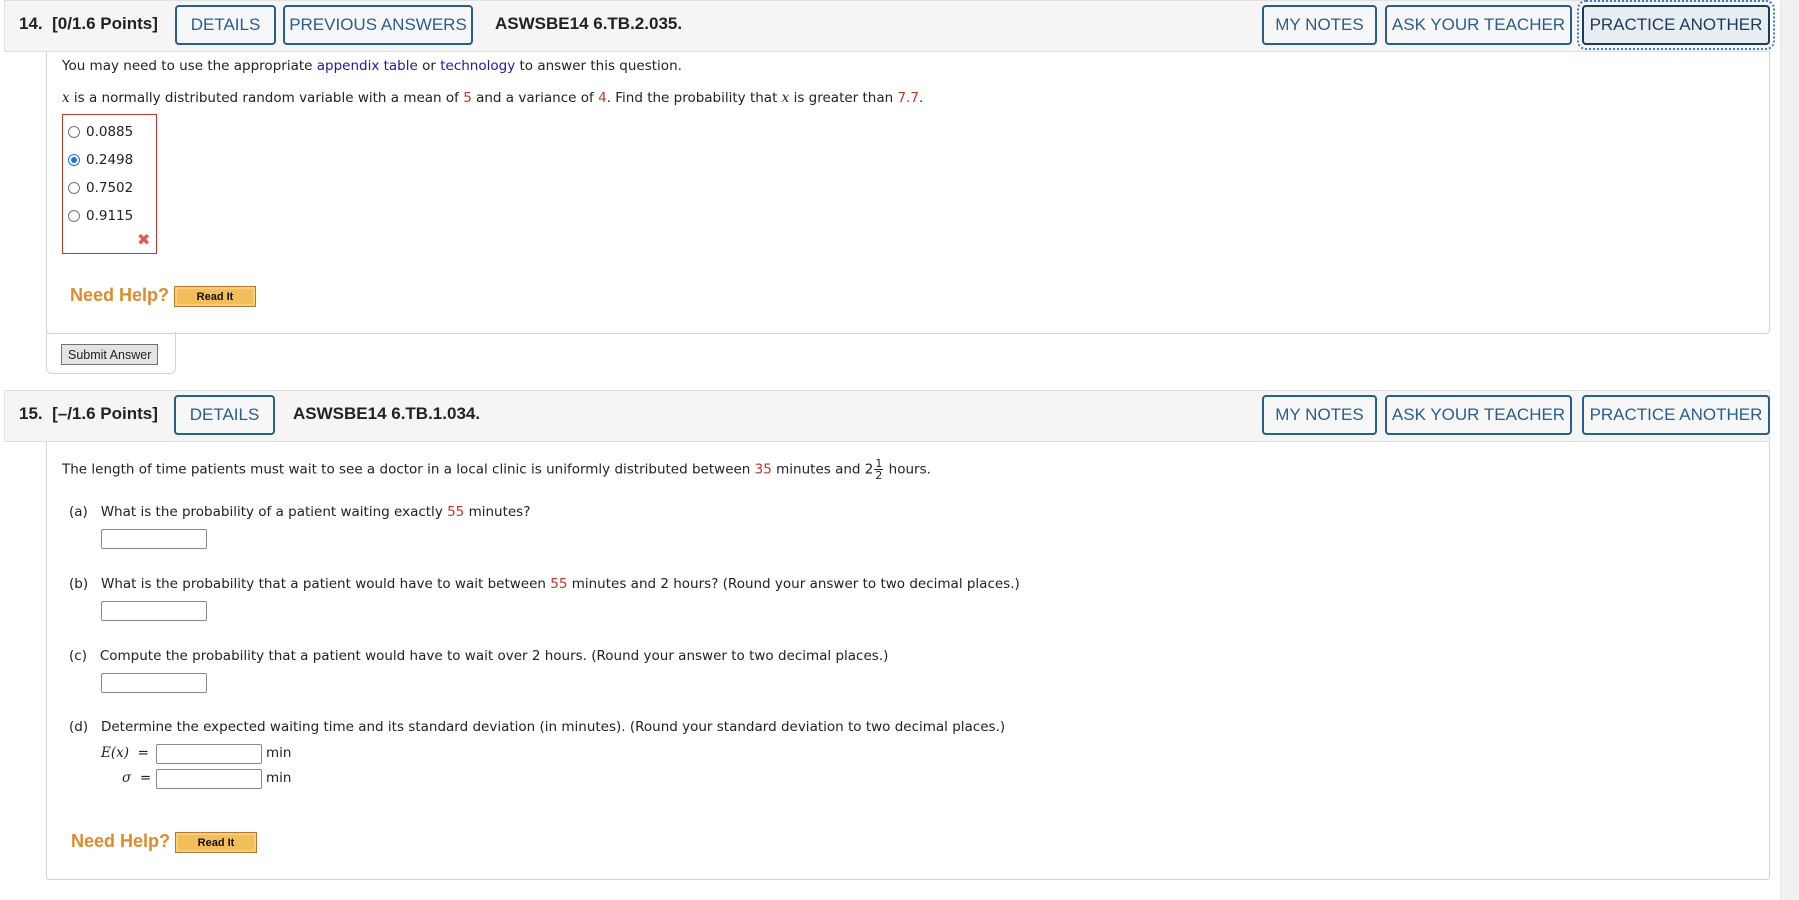 This screenshot has height=900, width=1799. What do you see at coordinates (137, 778) in the screenshot?
I see `std-dev-label: σ =` at bounding box center [137, 778].